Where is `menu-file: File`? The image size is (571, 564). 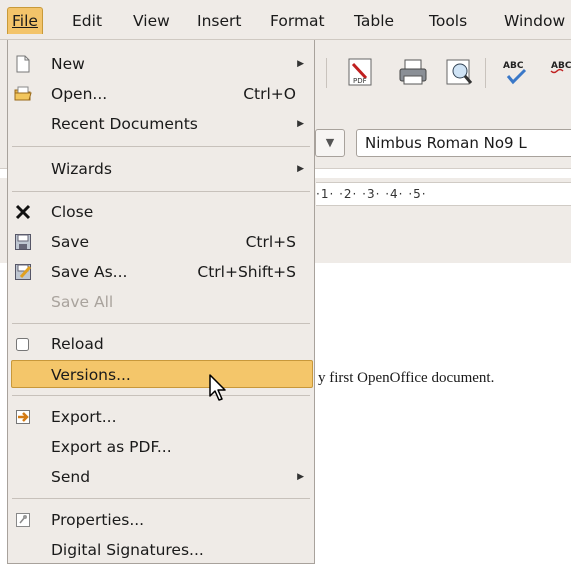
menu-file: File is located at coordinates (25, 20).